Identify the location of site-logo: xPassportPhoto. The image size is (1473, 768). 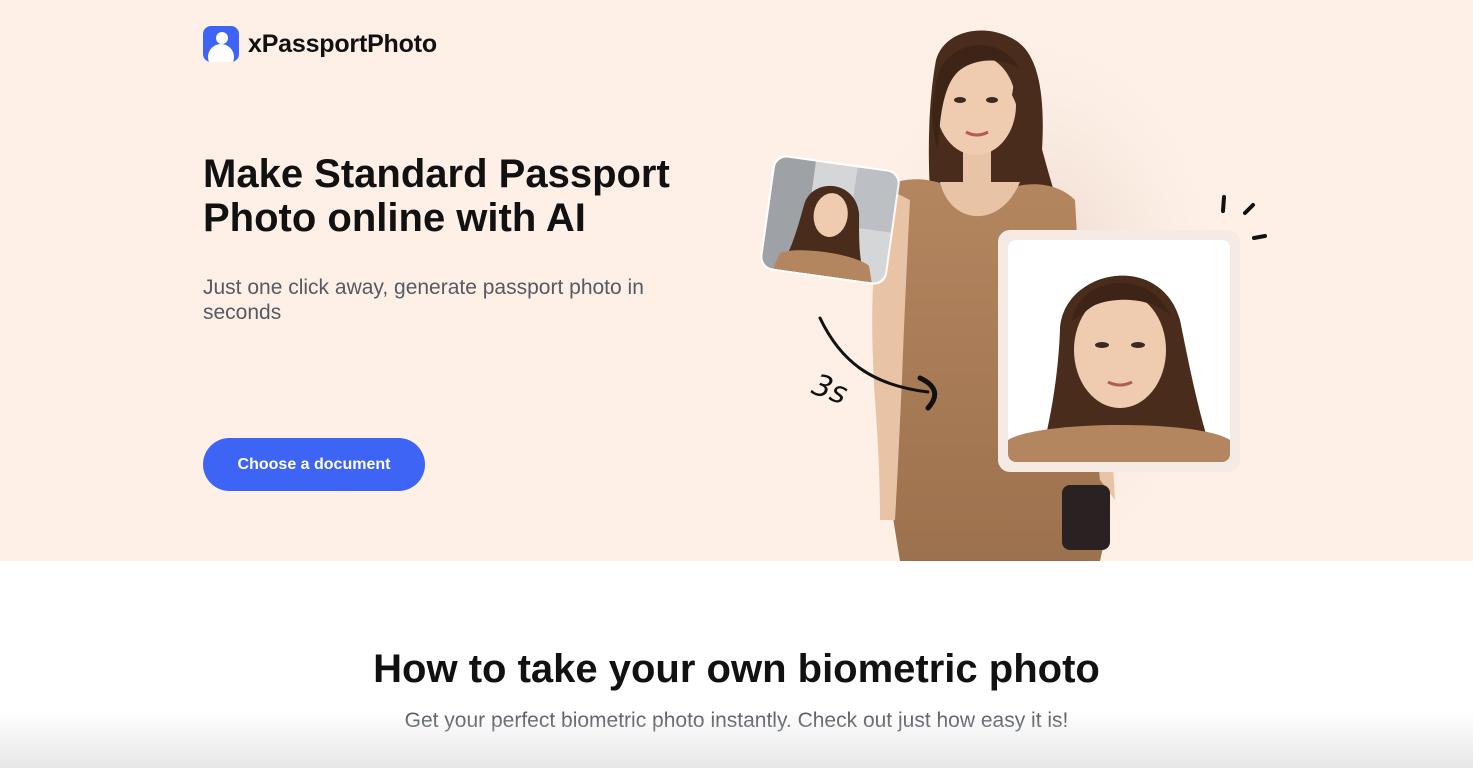
(320, 44).